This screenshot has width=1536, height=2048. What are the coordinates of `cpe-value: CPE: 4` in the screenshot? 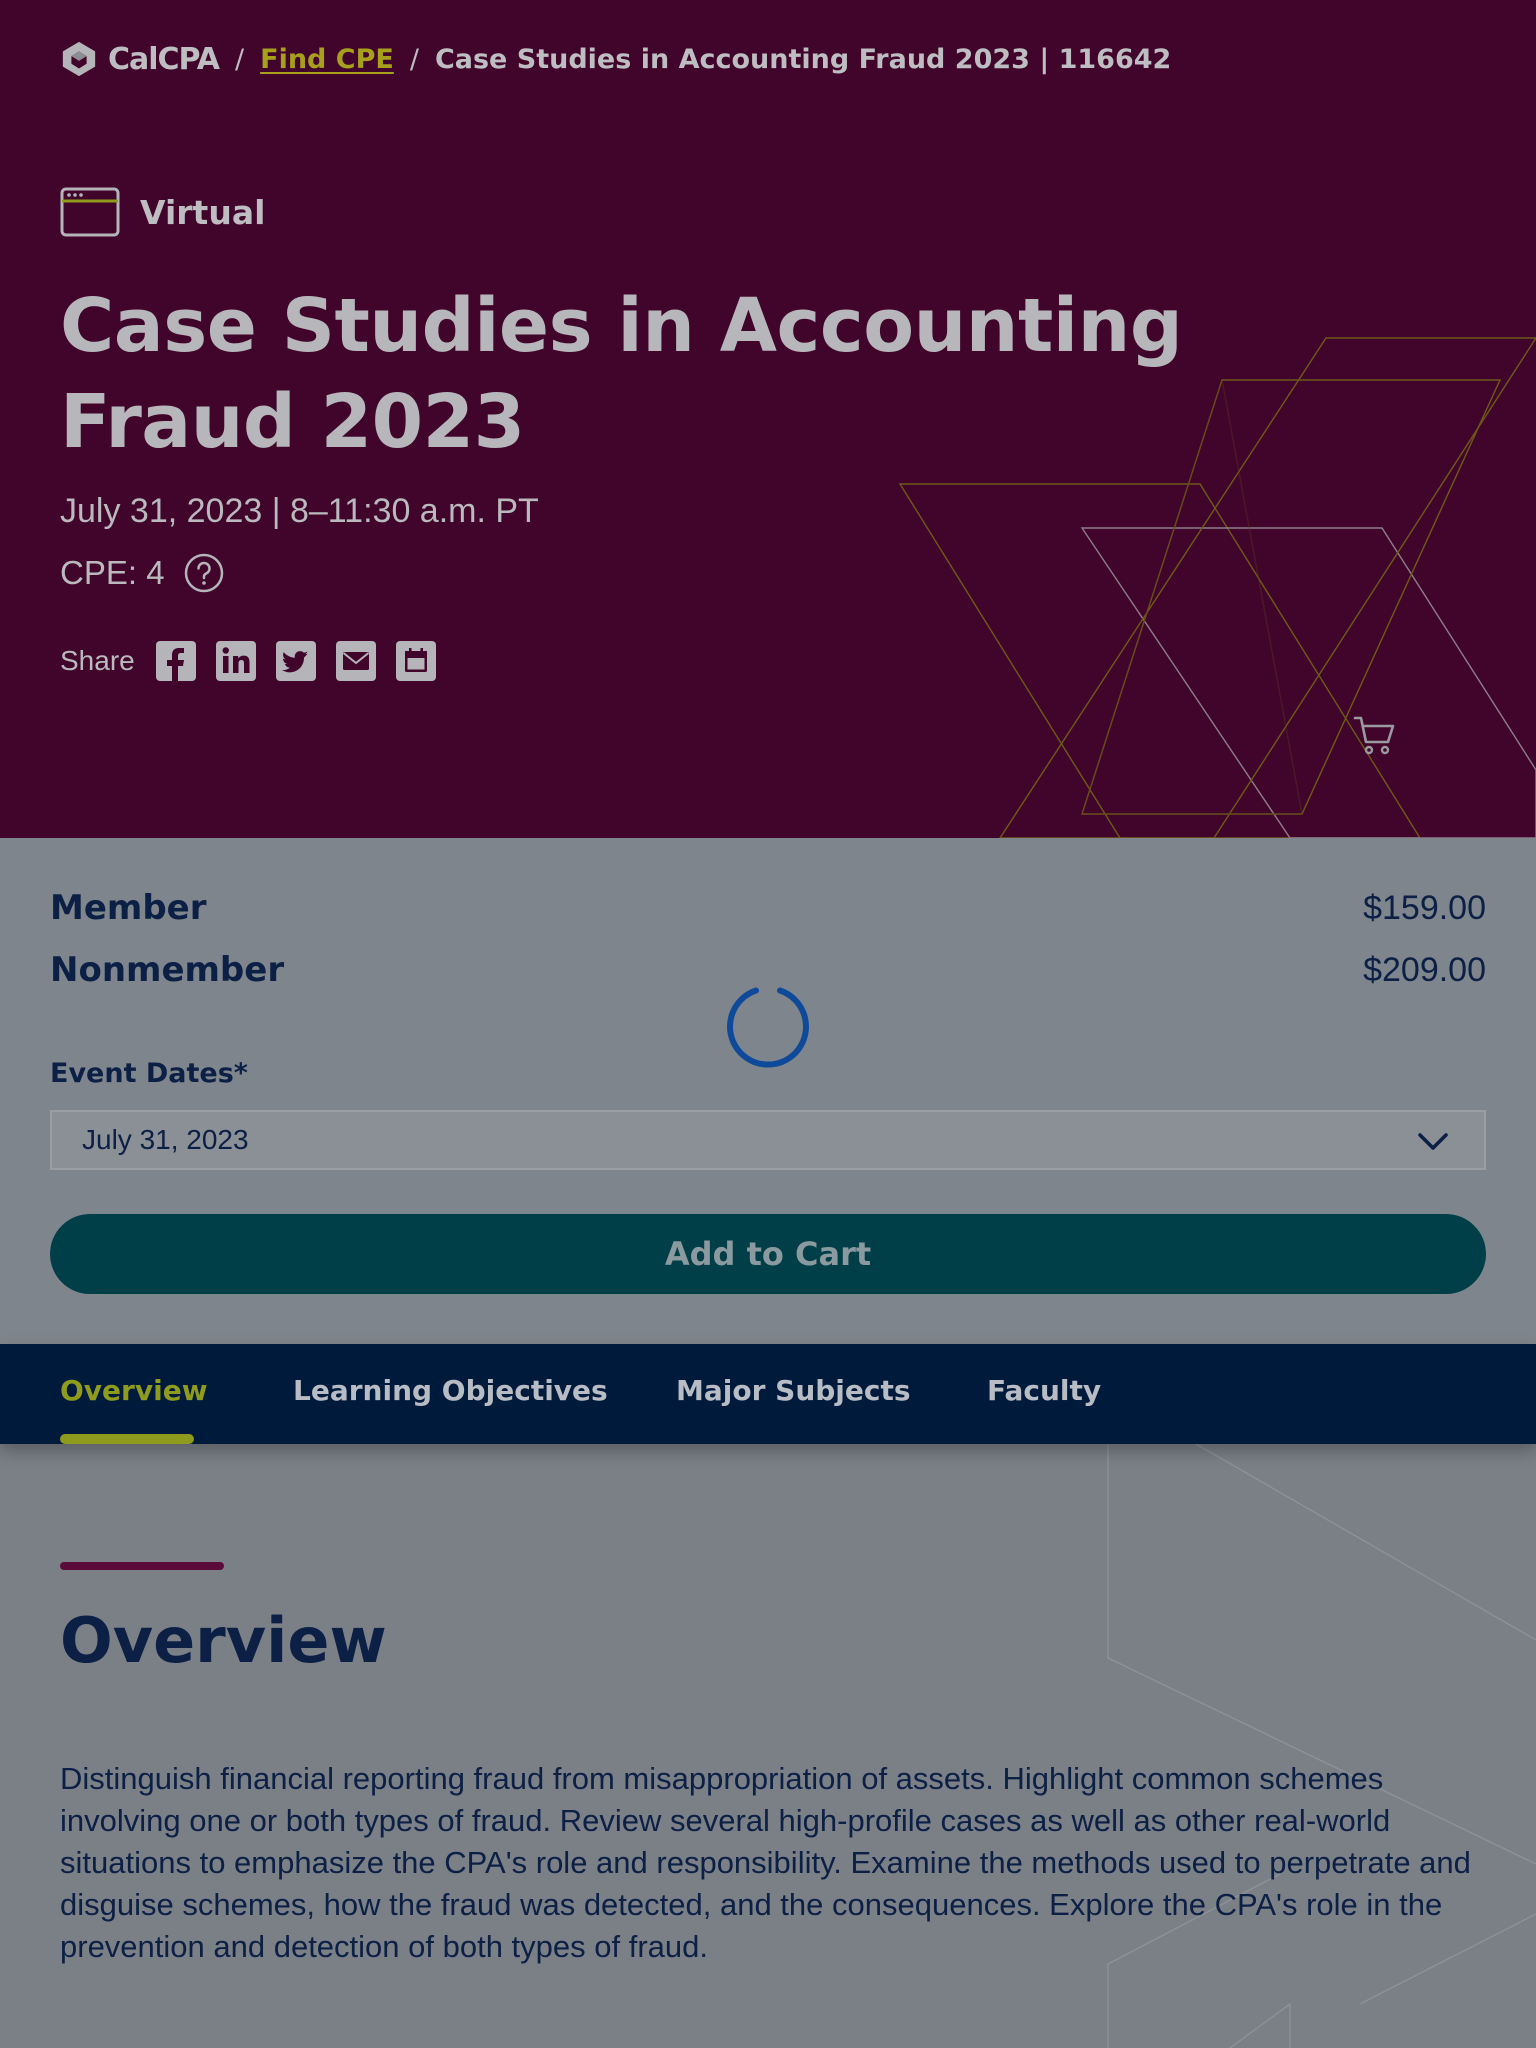 It's located at (112, 572).